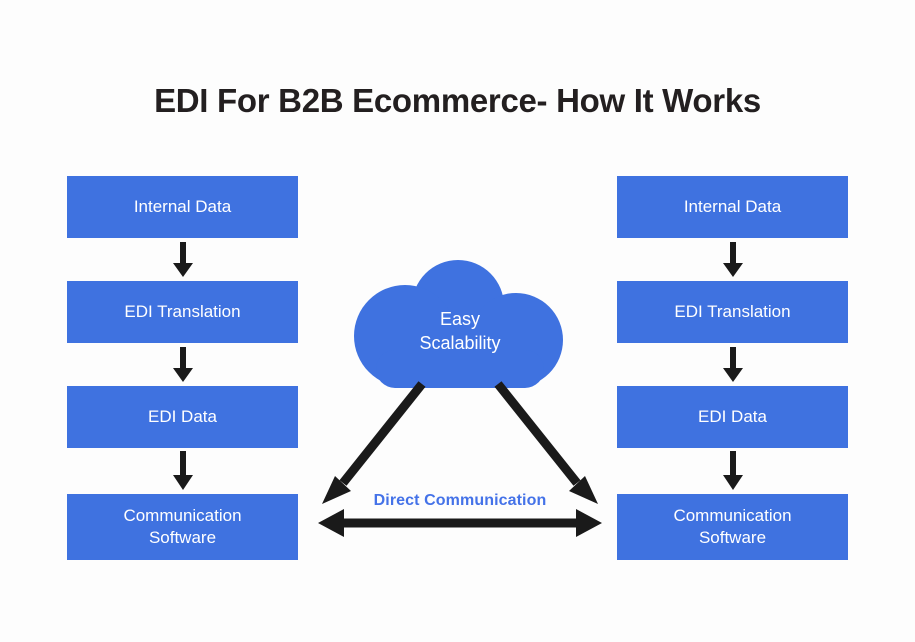  I want to click on diagonal-arrow-down-right-icon, so click(546, 442).